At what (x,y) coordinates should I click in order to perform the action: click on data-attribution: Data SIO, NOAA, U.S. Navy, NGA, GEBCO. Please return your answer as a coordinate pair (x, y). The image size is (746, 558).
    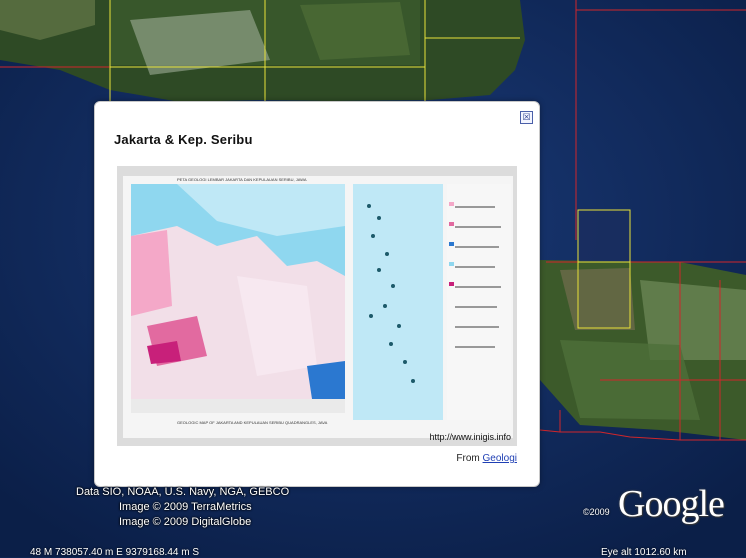
    Looking at the image, I should click on (183, 492).